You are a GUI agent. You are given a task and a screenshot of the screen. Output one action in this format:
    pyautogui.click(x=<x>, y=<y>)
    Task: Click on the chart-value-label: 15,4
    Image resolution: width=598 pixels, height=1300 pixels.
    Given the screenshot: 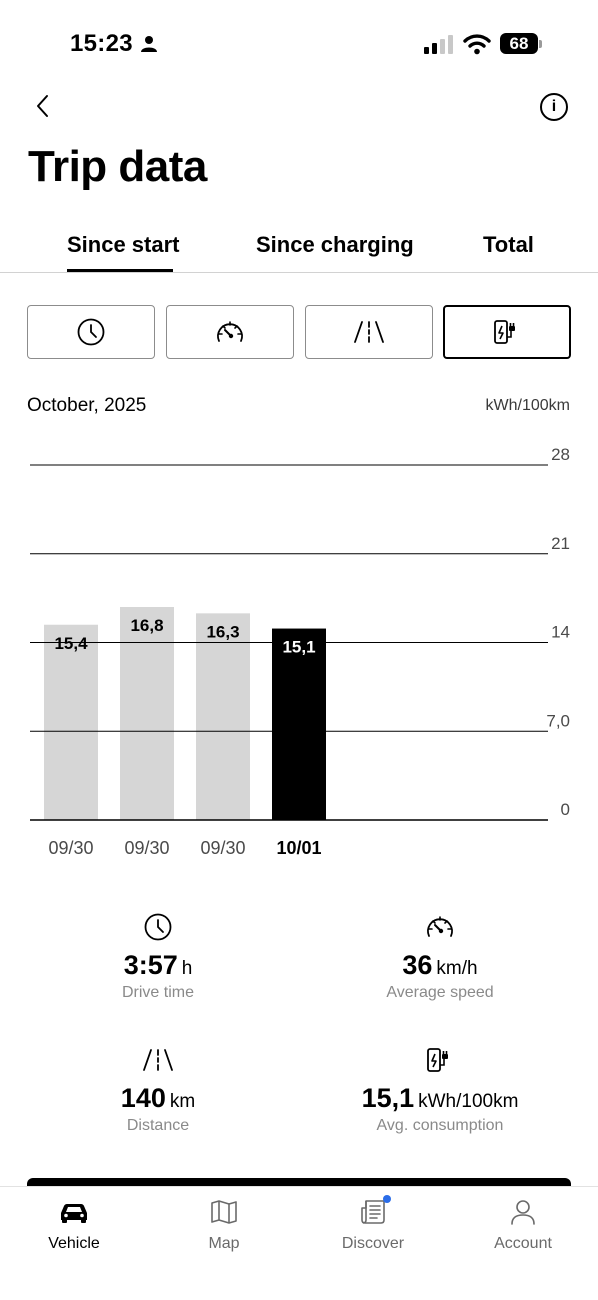 What is the action you would take?
    pyautogui.click(x=71, y=643)
    